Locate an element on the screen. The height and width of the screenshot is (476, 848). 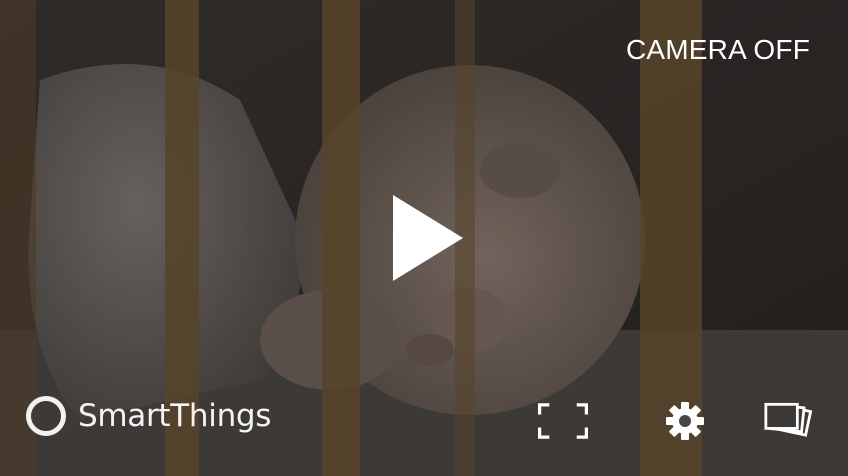
play-icon is located at coordinates (428, 238).